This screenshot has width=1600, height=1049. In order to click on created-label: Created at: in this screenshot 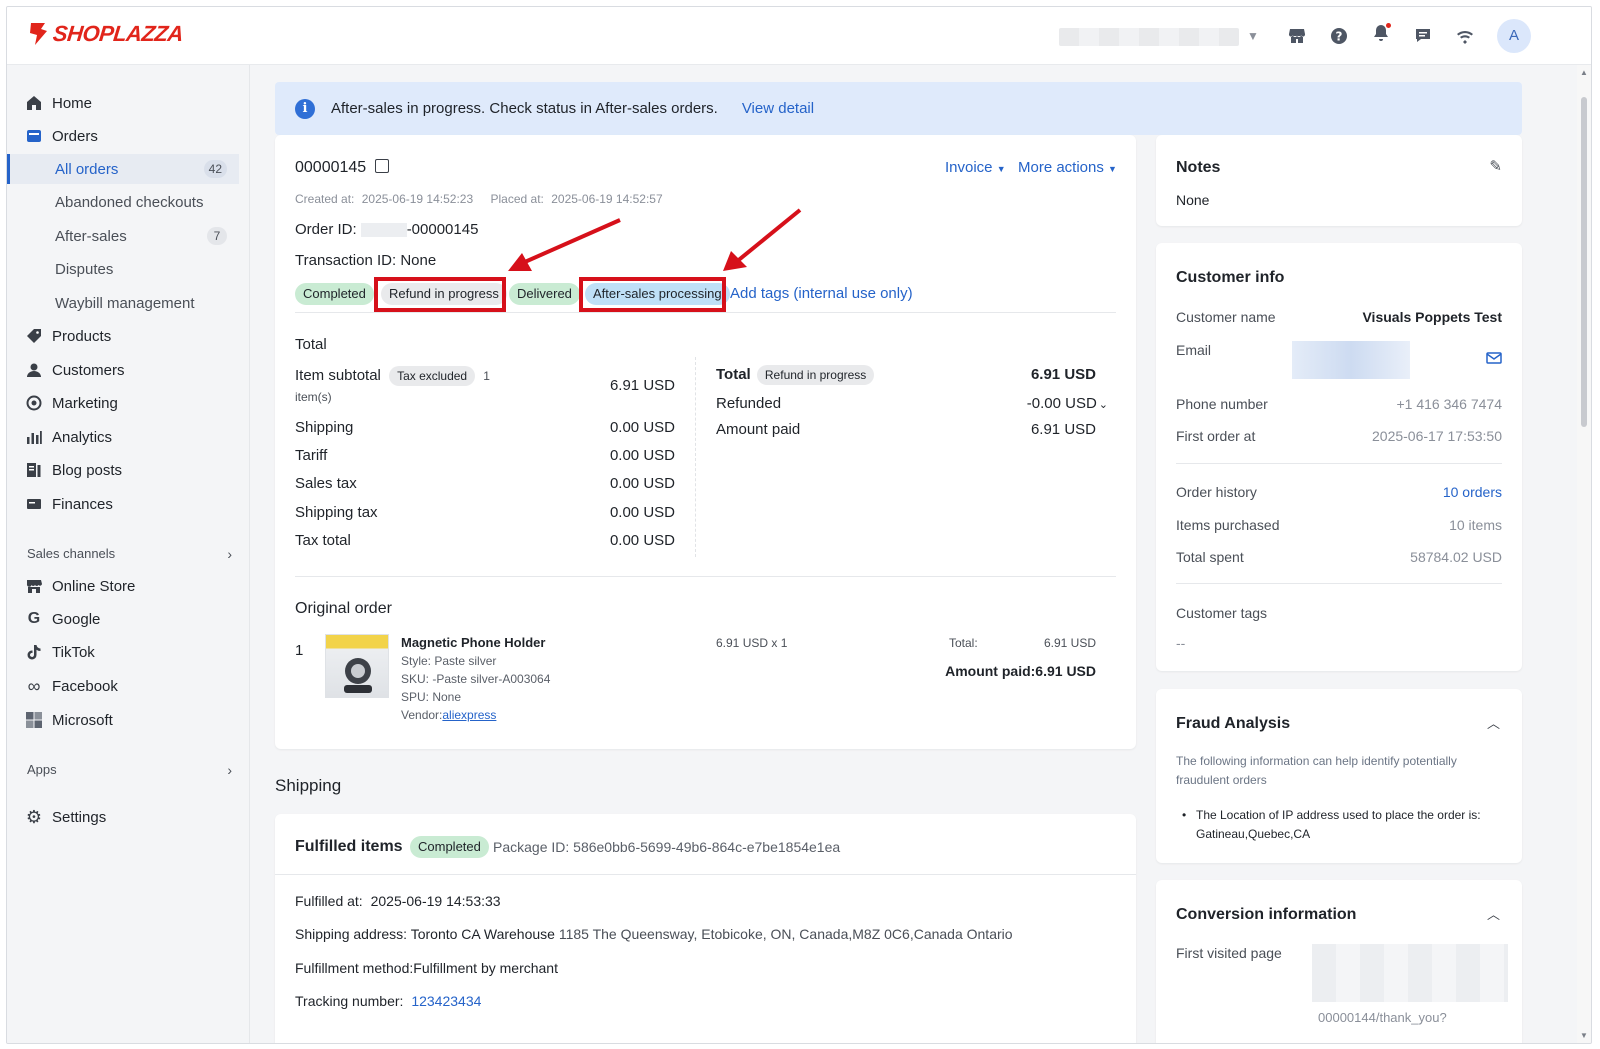, I will do `click(325, 199)`.